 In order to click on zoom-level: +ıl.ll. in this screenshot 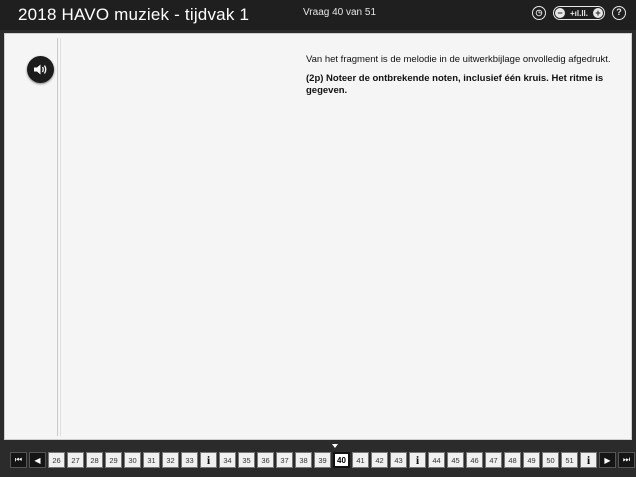, I will do `click(578, 13)`.